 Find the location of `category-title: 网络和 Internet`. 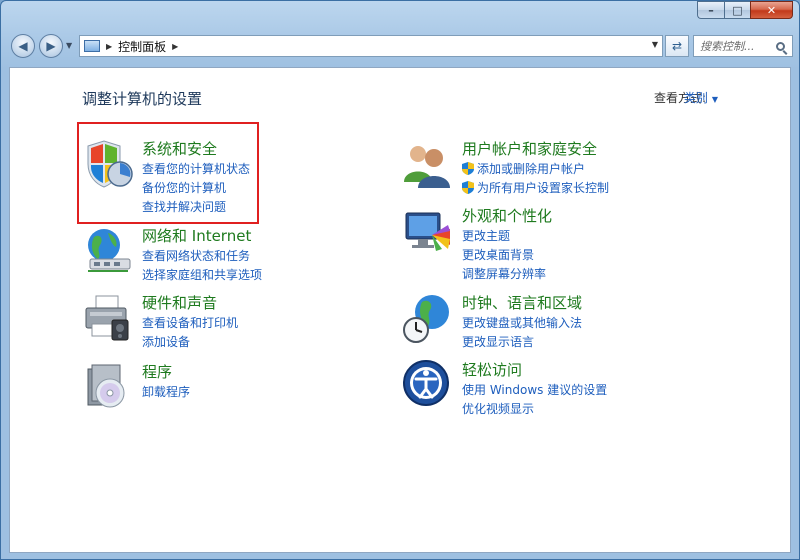

category-title: 网络和 Internet is located at coordinates (196, 235).